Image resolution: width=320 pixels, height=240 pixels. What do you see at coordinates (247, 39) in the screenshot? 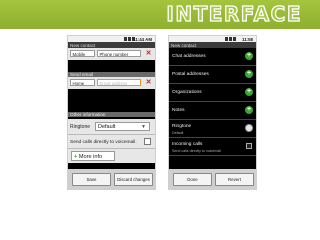
I see `status-time: 11:58` at bounding box center [247, 39].